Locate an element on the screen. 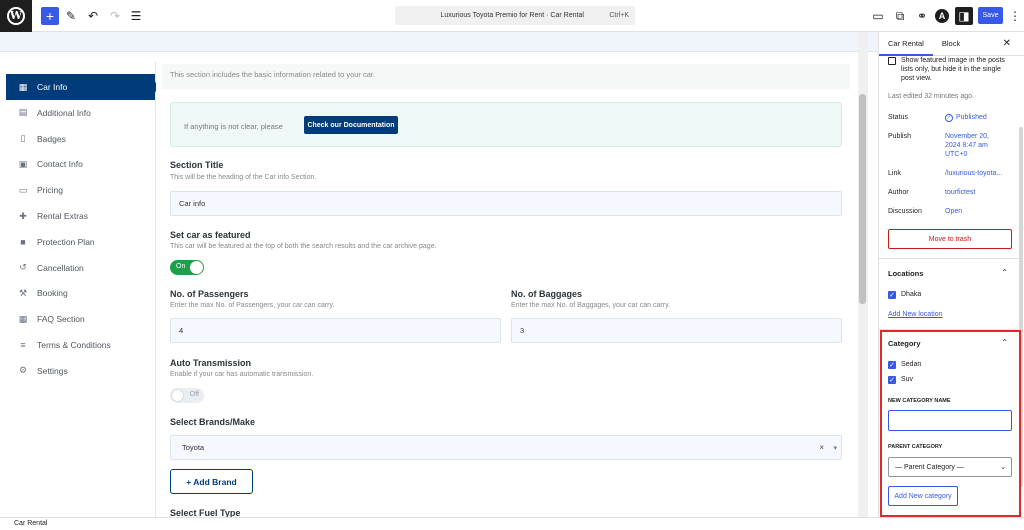  nav-item-terms-conditions: ≡ Terms & Conditions is located at coordinates (80, 345).